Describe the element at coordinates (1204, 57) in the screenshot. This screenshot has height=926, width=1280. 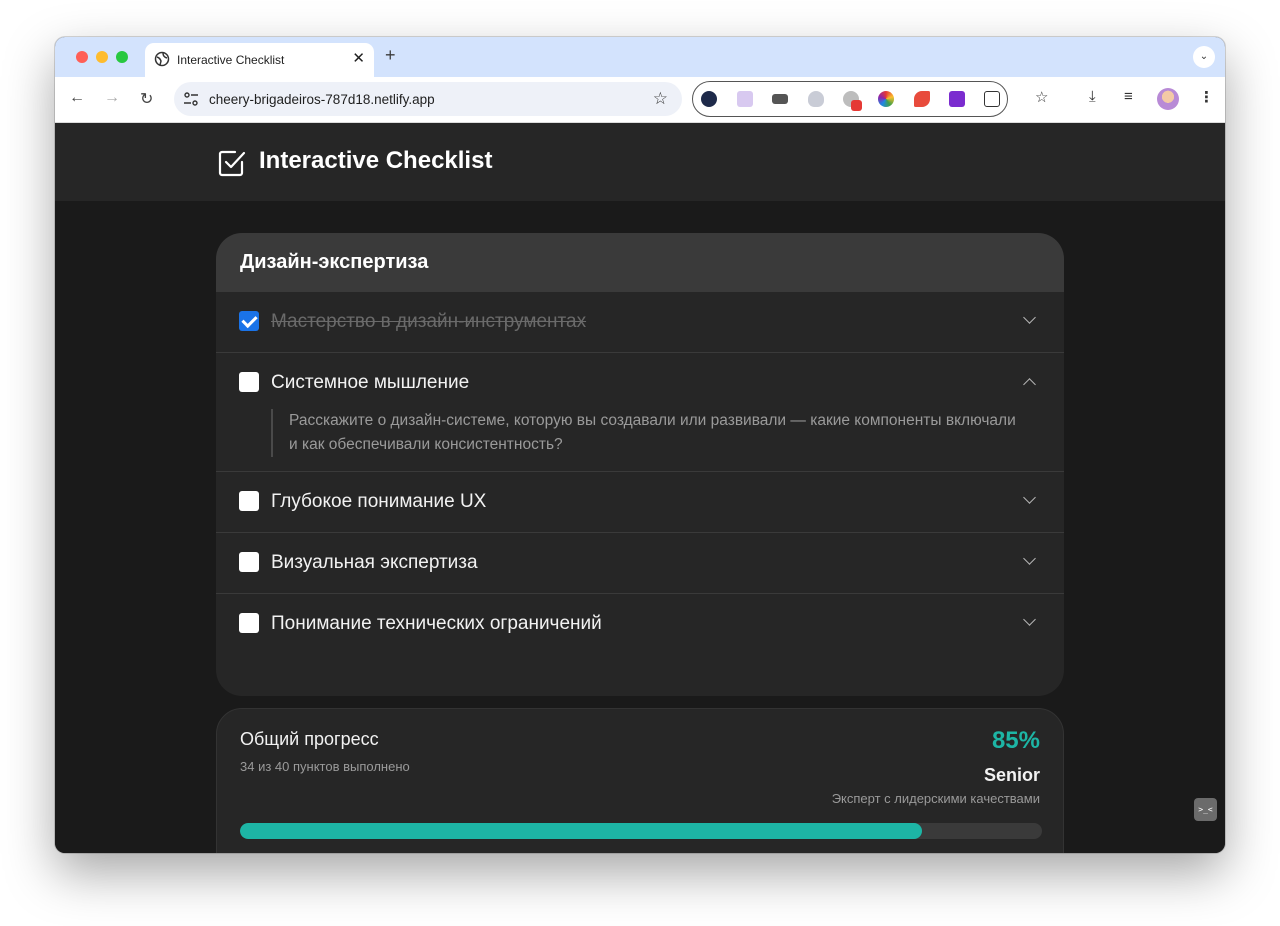
I see `tab-search-icon: ⌄` at that location.